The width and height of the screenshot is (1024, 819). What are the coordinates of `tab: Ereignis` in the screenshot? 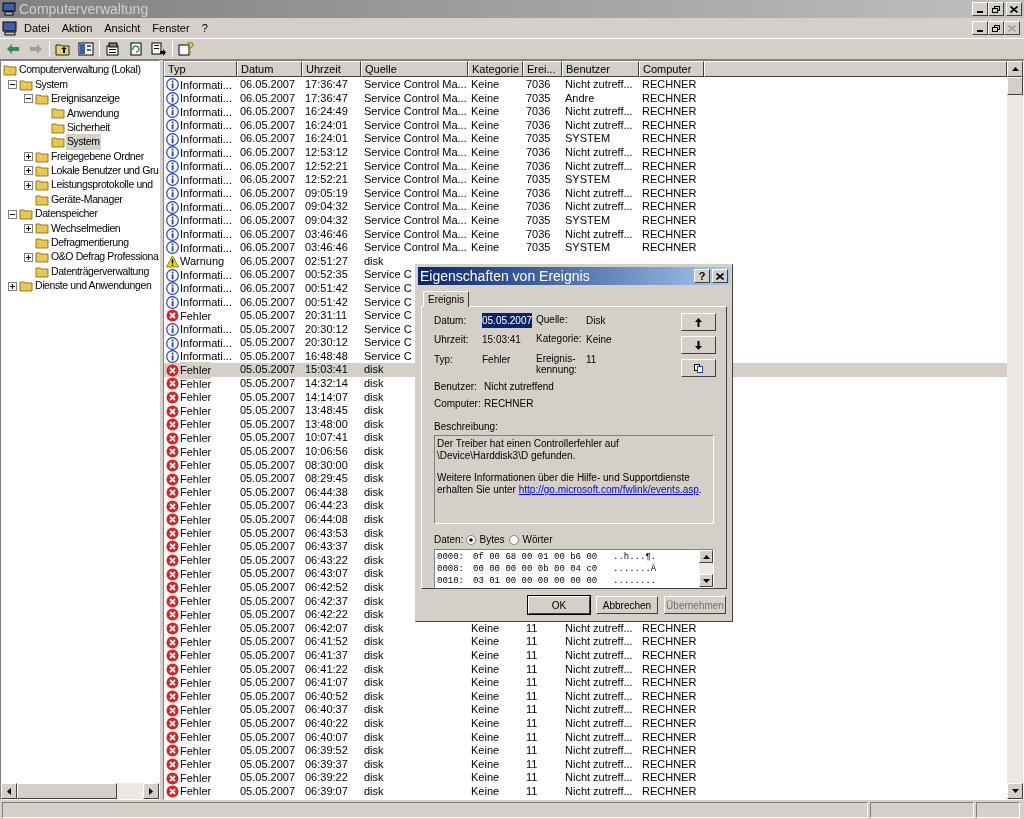 It's located at (446, 299).